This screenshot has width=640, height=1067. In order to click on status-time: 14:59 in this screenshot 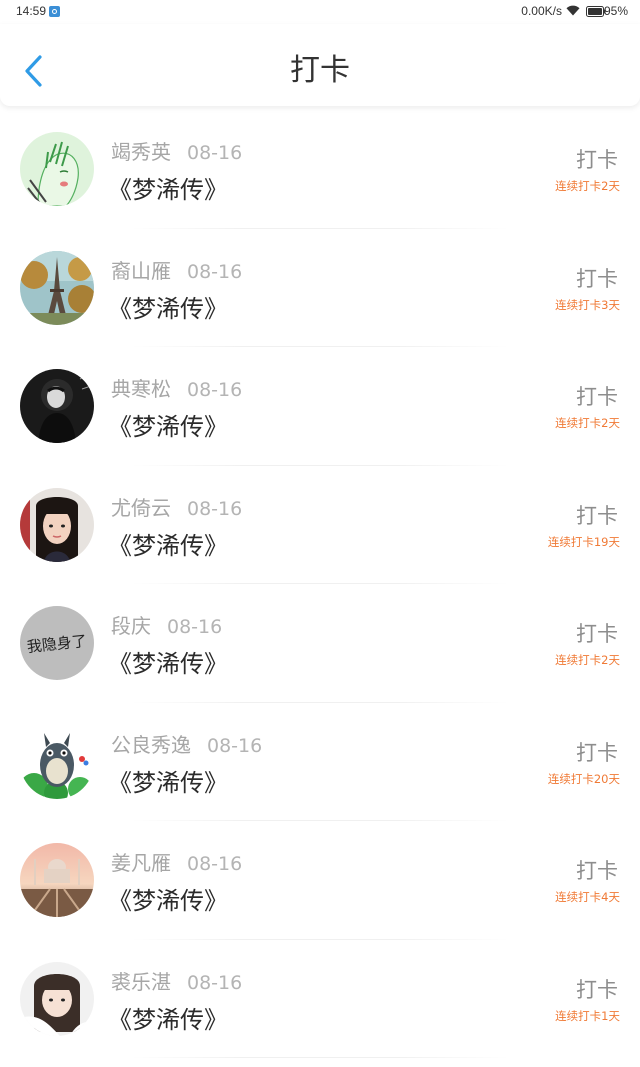, I will do `click(31, 11)`.